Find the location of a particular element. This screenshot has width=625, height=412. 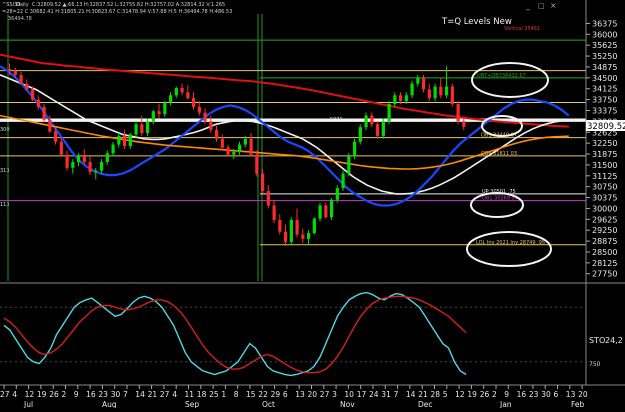

y-tick-label: 32250 is located at coordinates (604, 143).